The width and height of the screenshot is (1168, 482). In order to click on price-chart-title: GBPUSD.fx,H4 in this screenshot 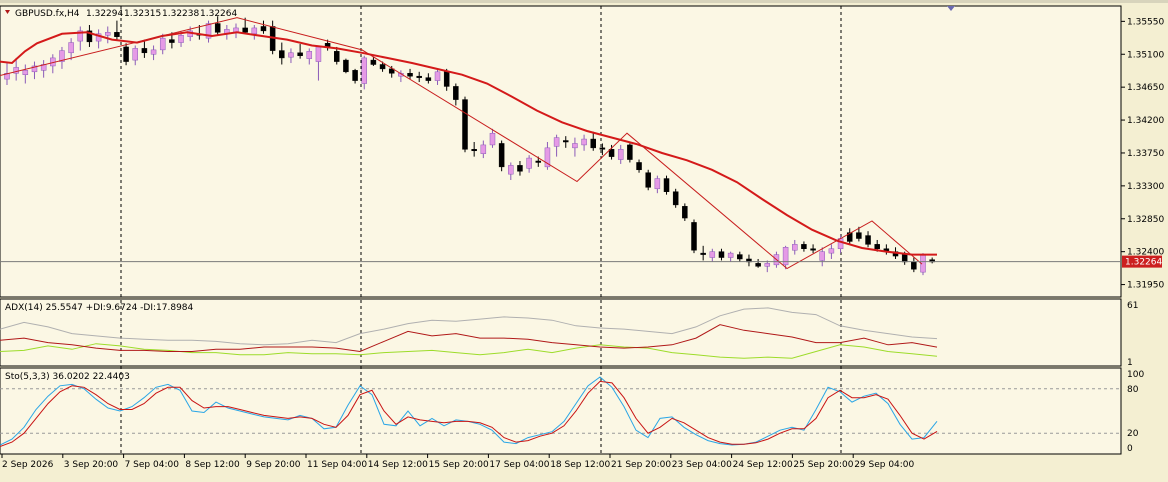, I will do `click(47, 14)`.